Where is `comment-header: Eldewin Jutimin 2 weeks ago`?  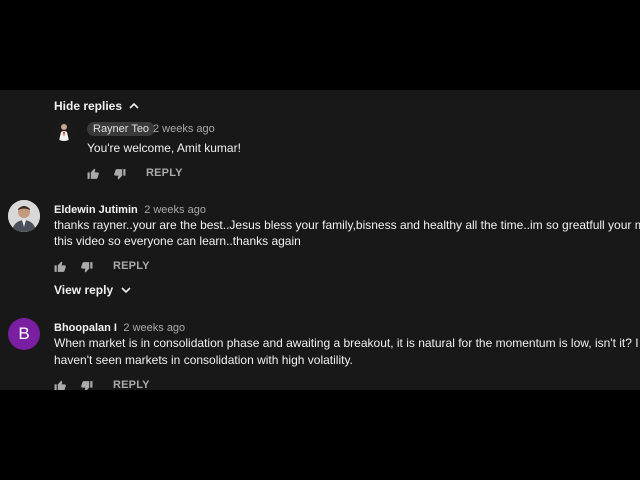 comment-header: Eldewin Jutimin 2 weeks ago is located at coordinates (130, 209).